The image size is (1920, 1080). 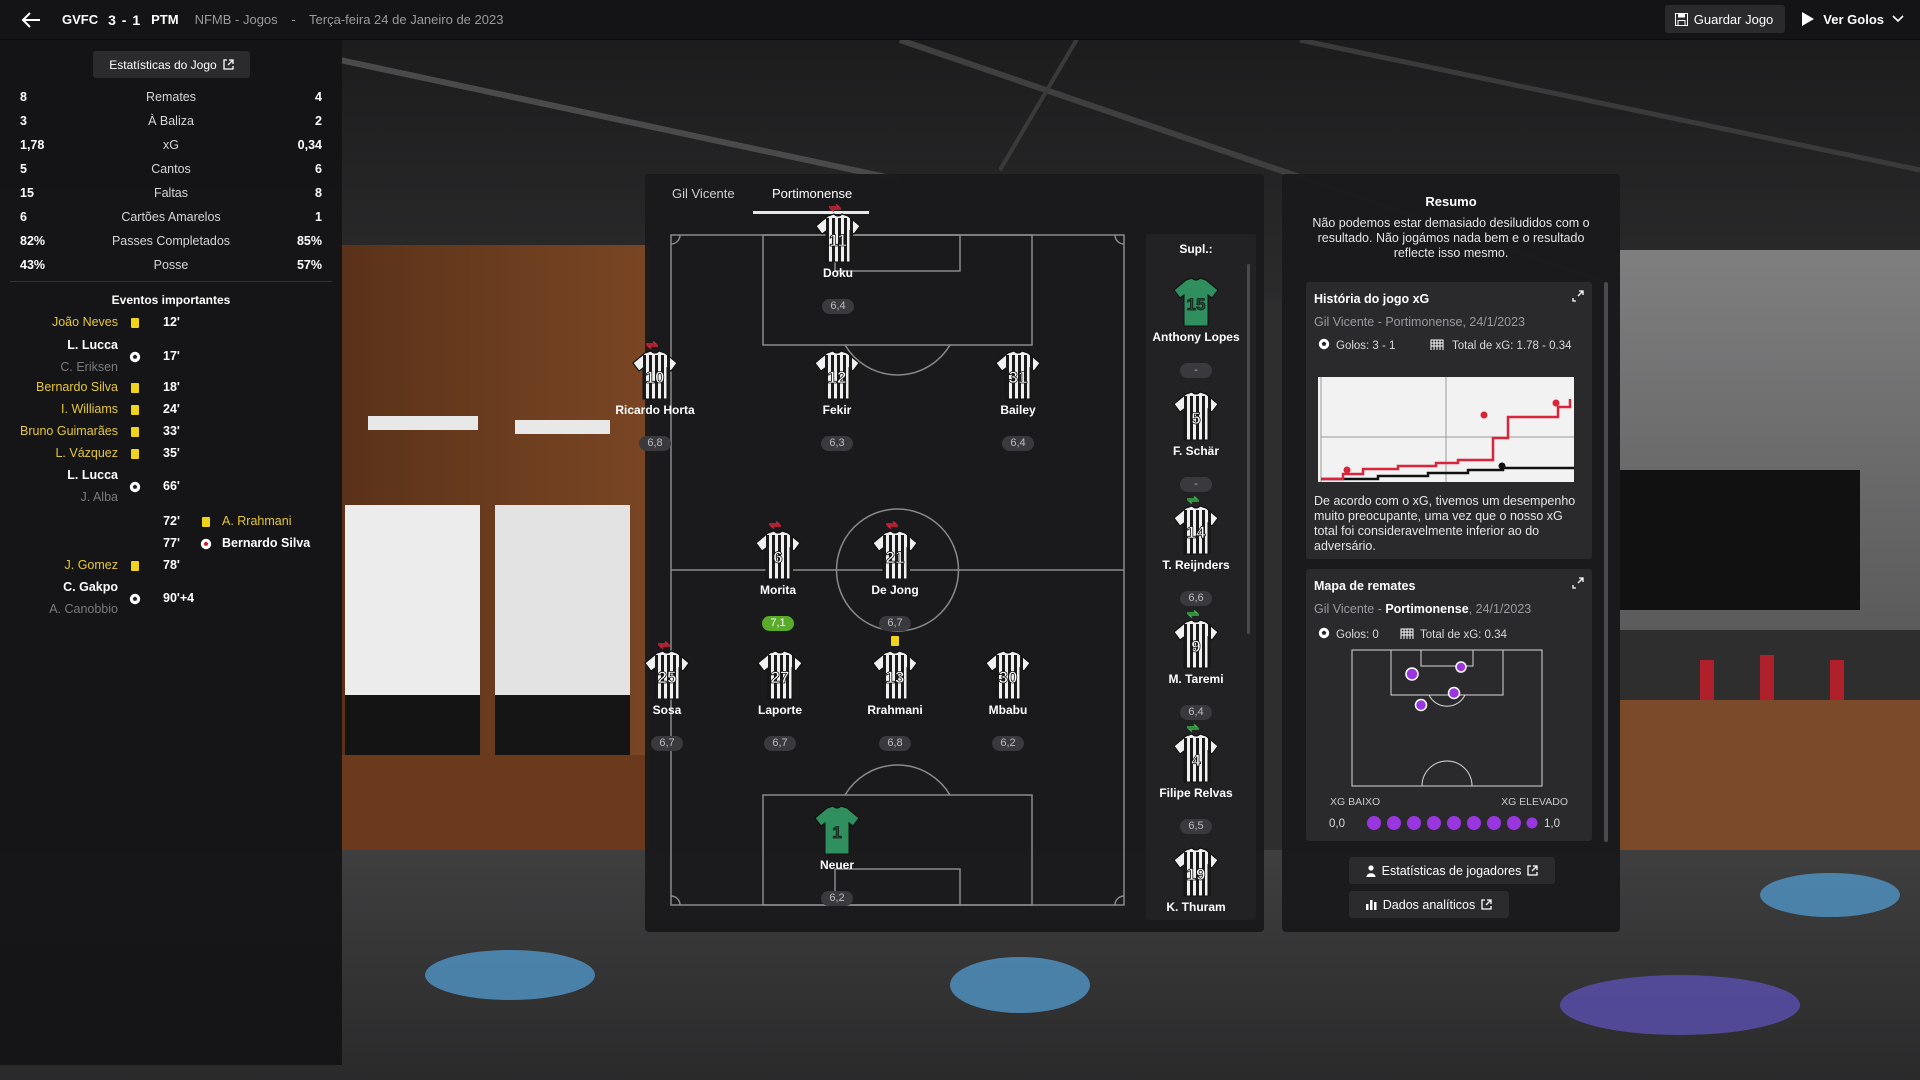 I want to click on player-marker: 13 Rrahmani 6,8, so click(x=895, y=700).